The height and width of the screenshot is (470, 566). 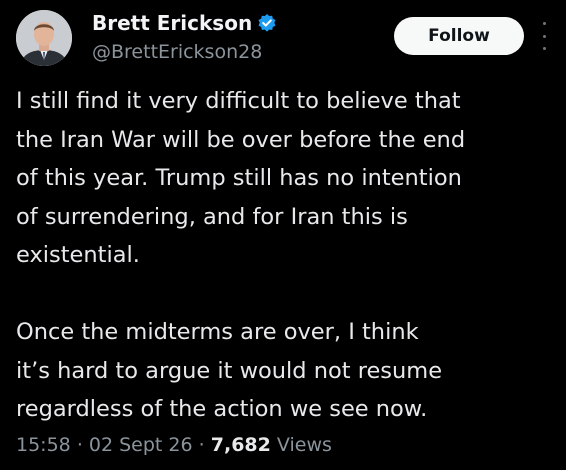 What do you see at coordinates (44, 38) in the screenshot?
I see `avatar` at bounding box center [44, 38].